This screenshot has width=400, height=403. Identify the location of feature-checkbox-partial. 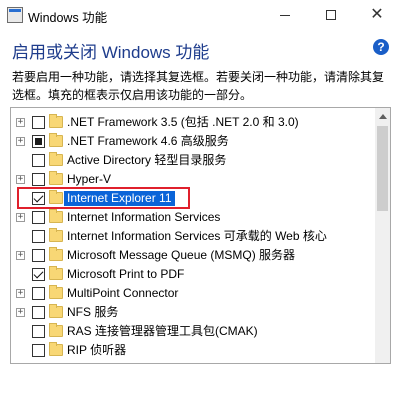
(38, 141).